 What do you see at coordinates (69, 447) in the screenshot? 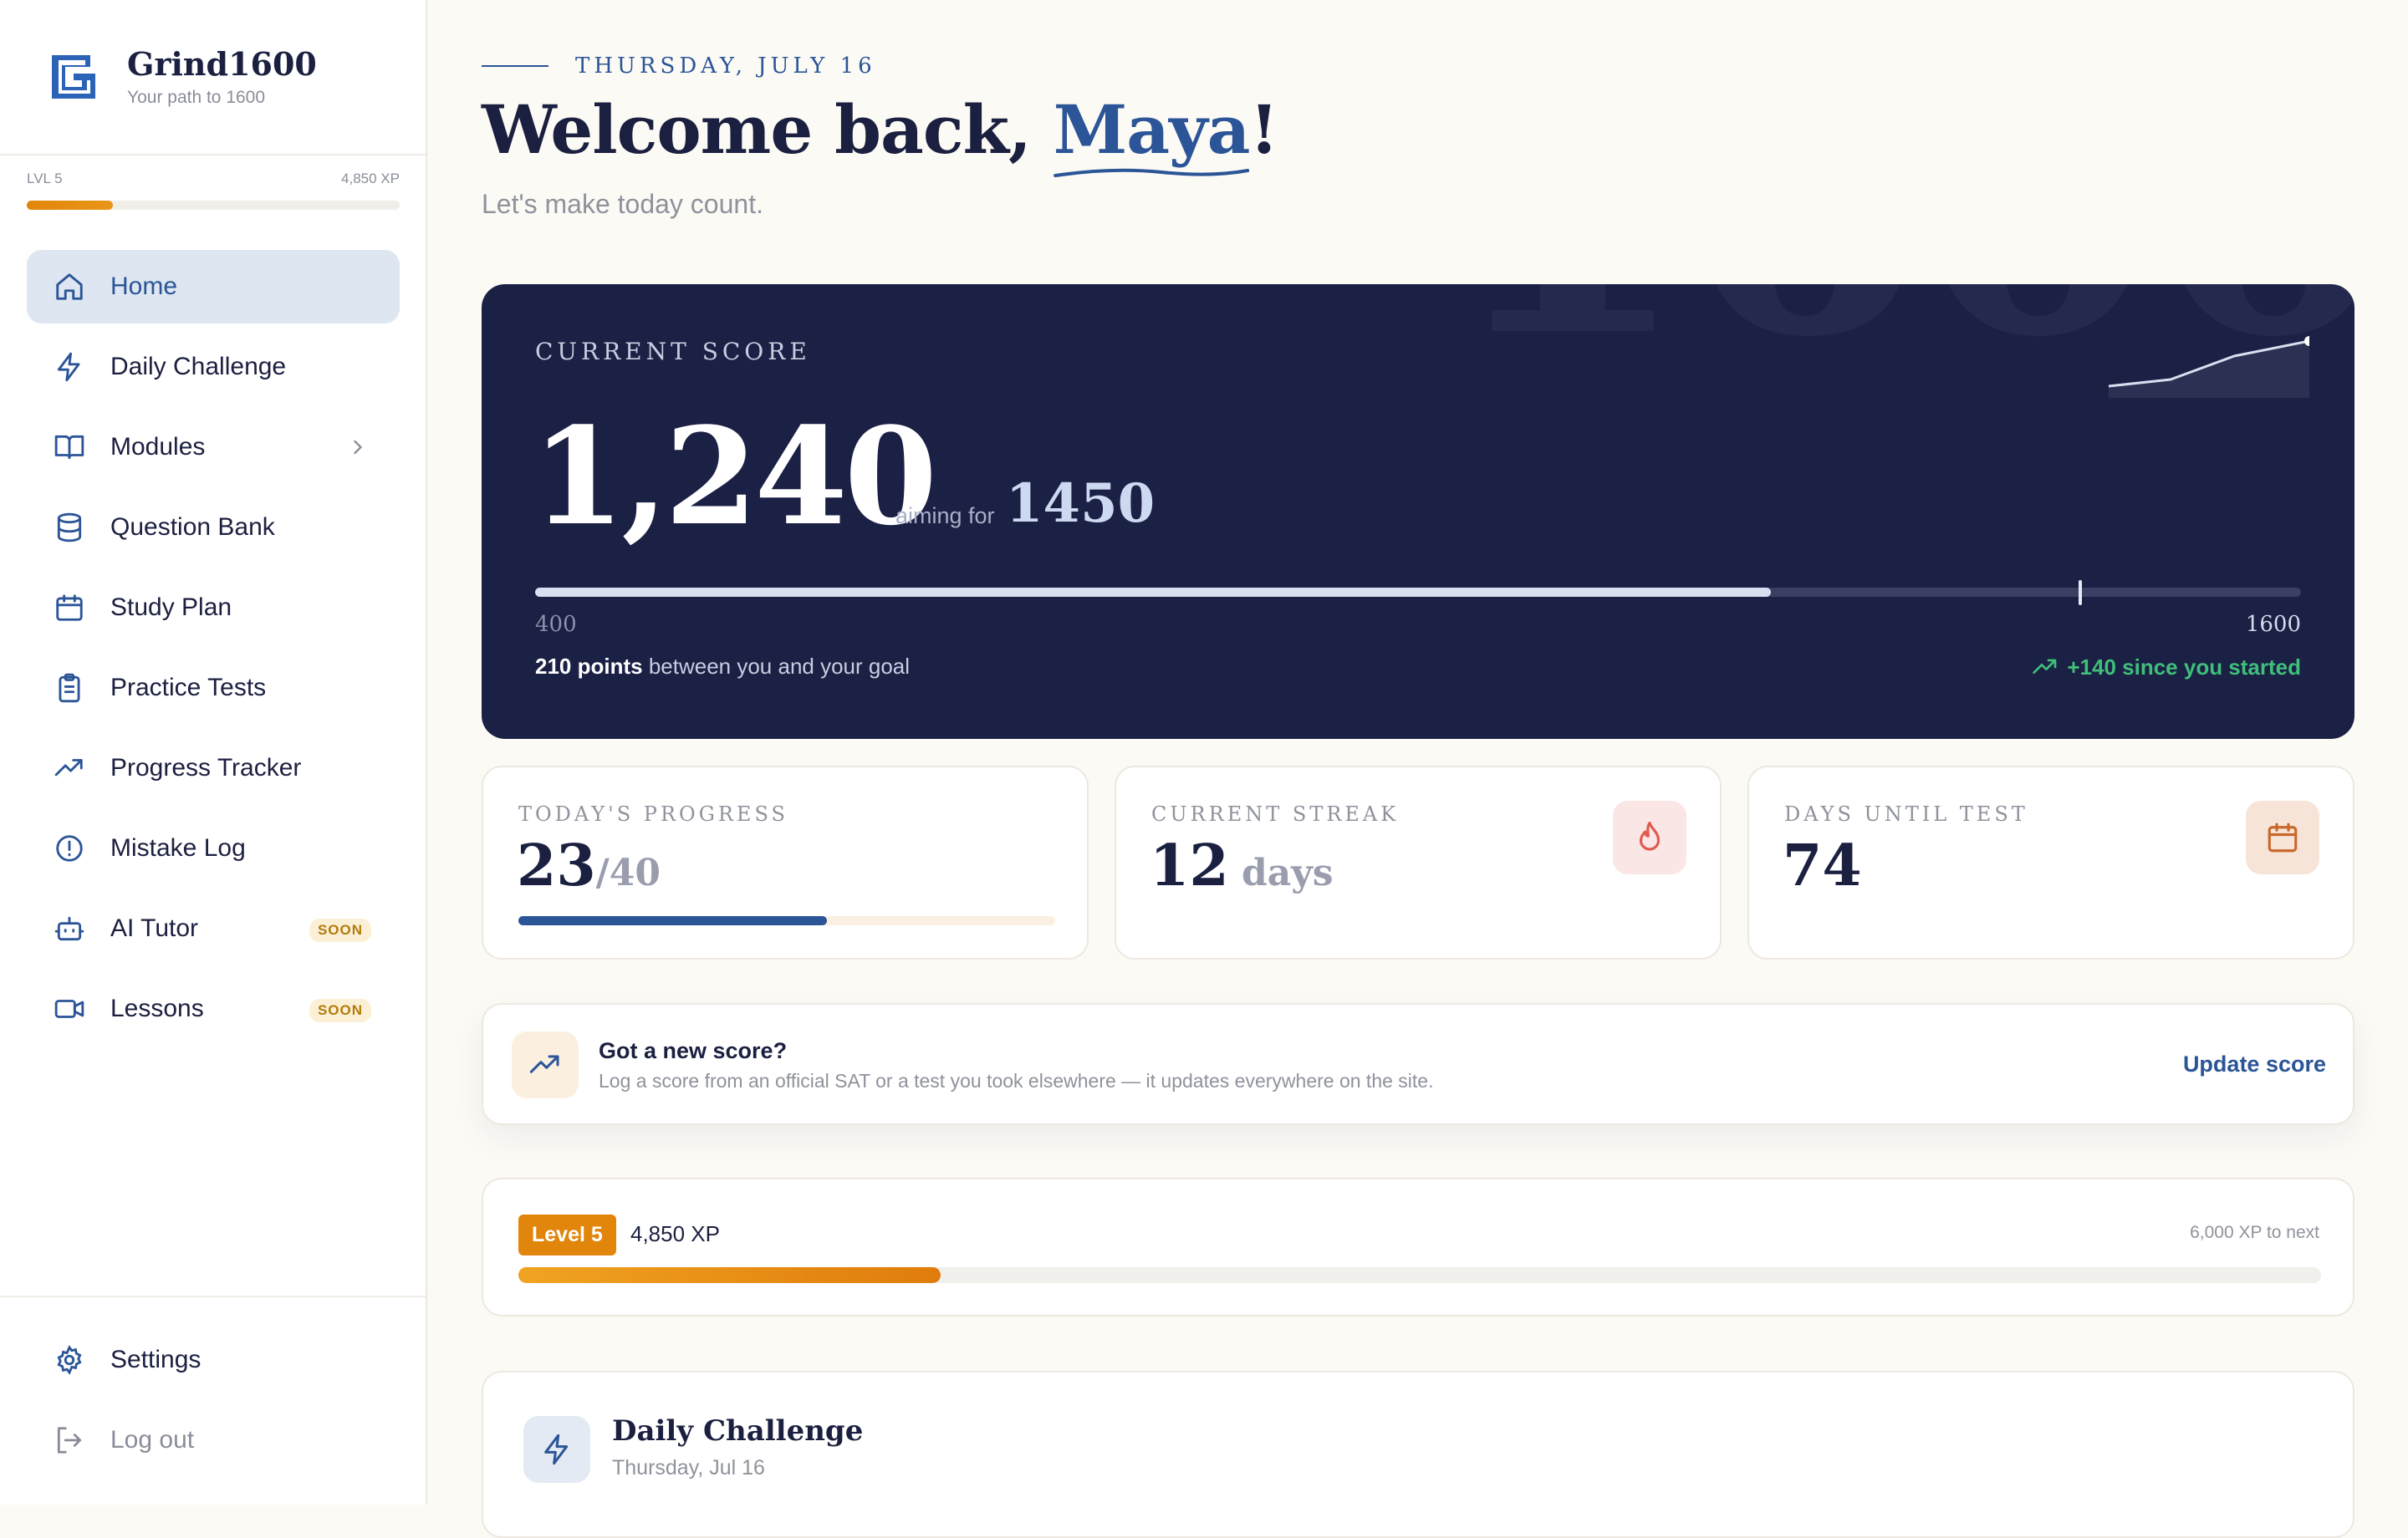
I see `book-icon` at bounding box center [69, 447].